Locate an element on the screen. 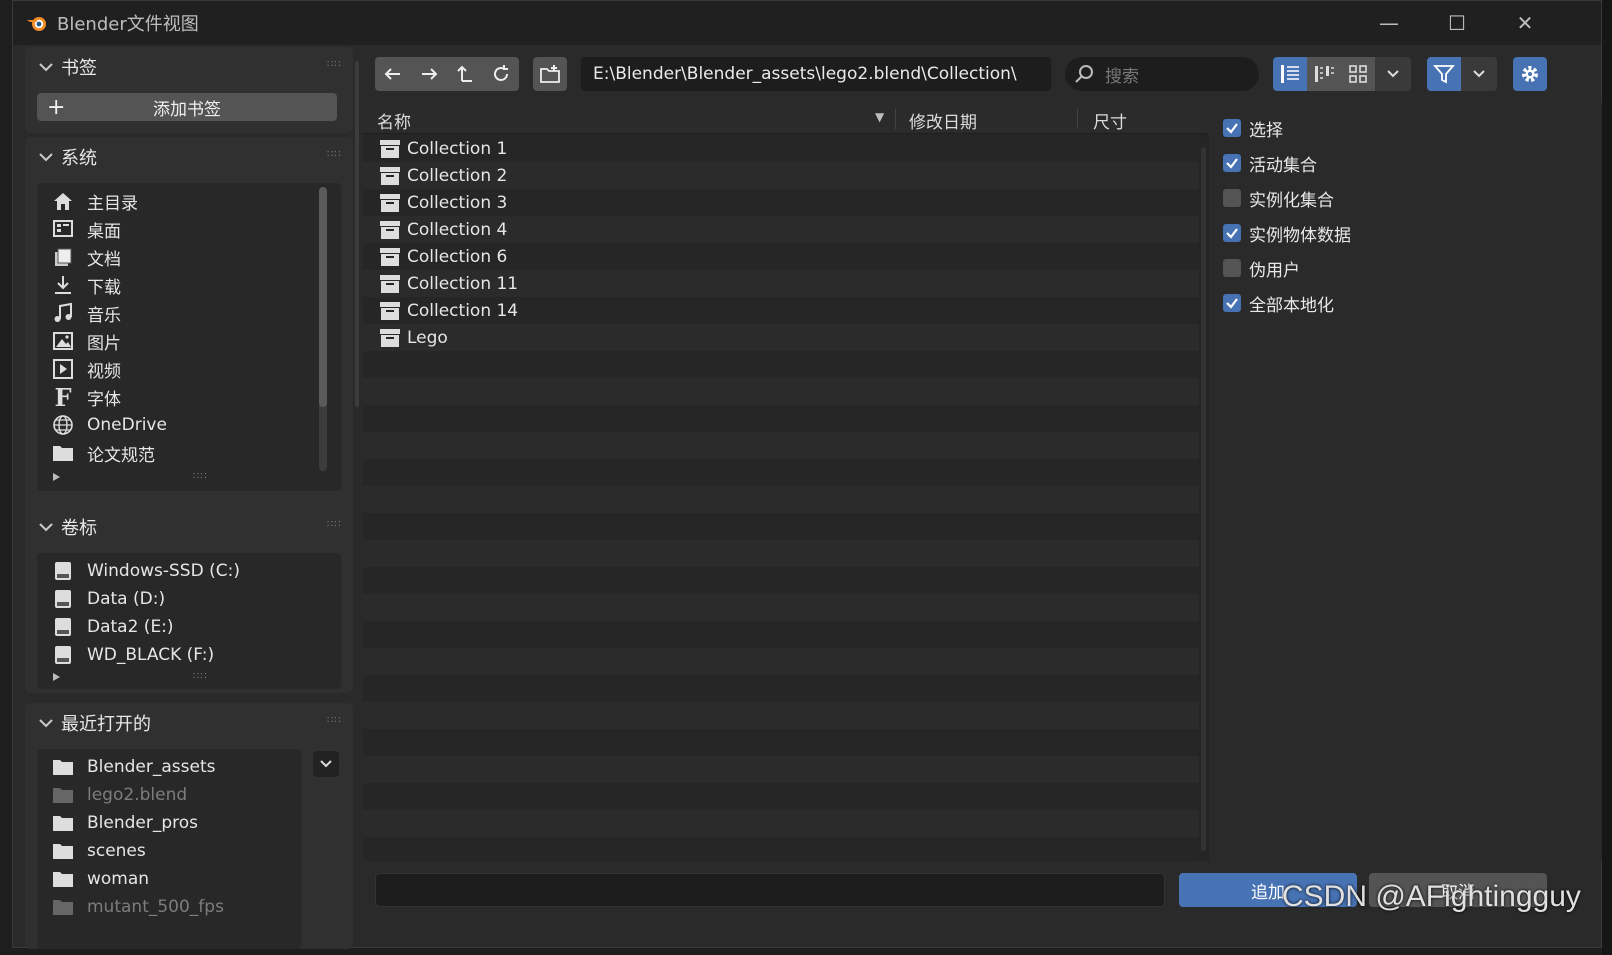 This screenshot has width=1612, height=955. filename-input is located at coordinates (770, 890).